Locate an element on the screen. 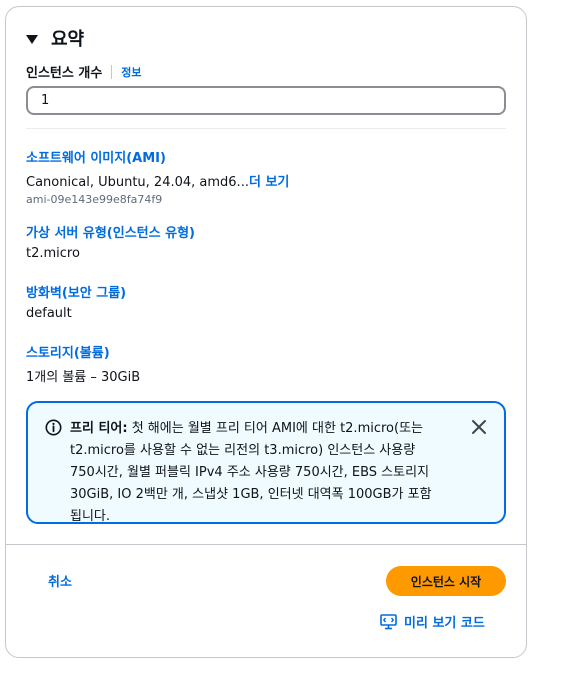  footer-divider is located at coordinates (266, 544).